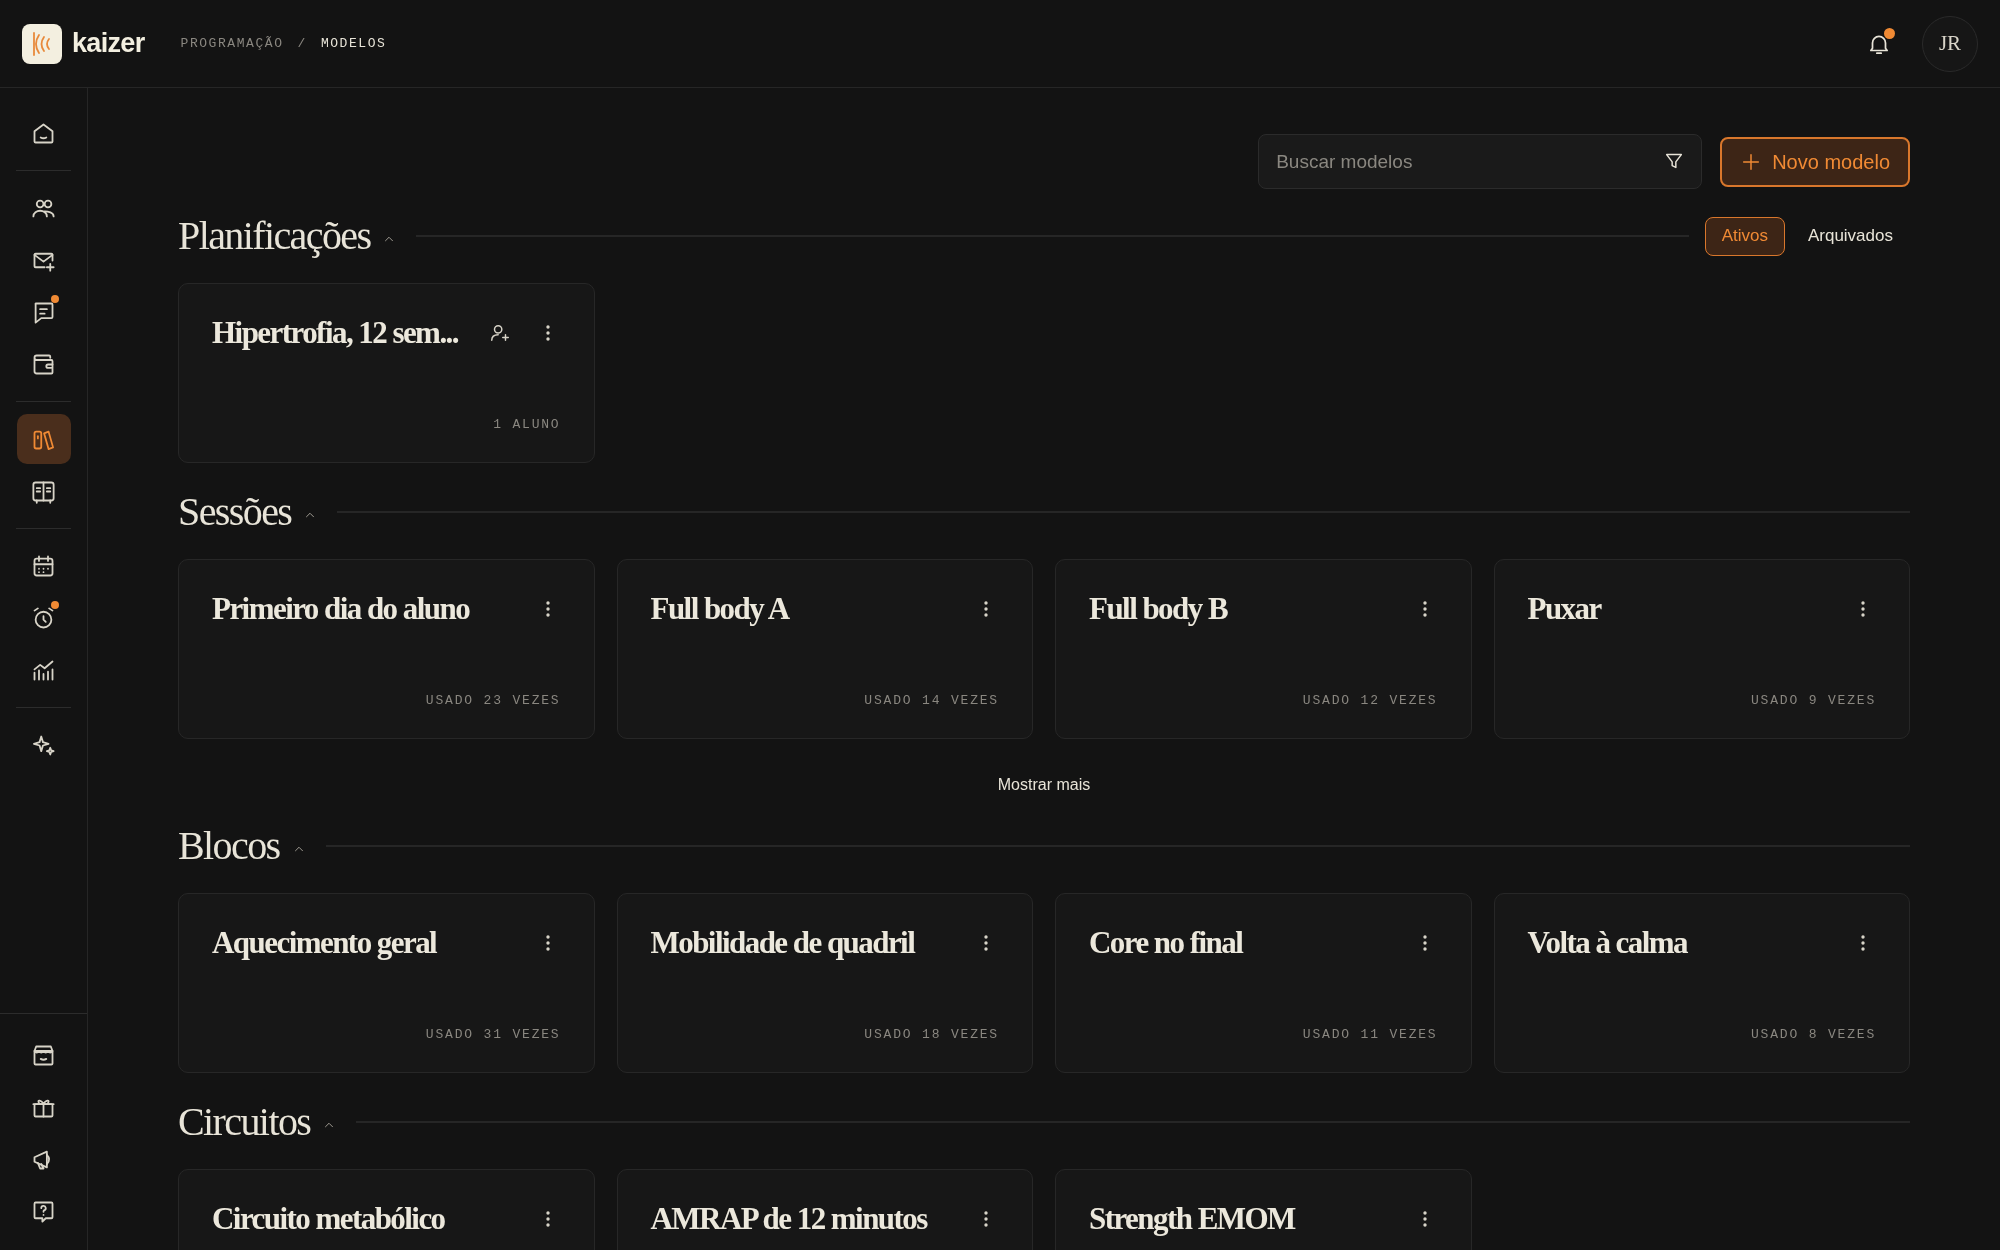 The height and width of the screenshot is (1250, 2000). Describe the element at coordinates (1815, 161) in the screenshot. I see `new-model-button: Novo modelo` at that location.